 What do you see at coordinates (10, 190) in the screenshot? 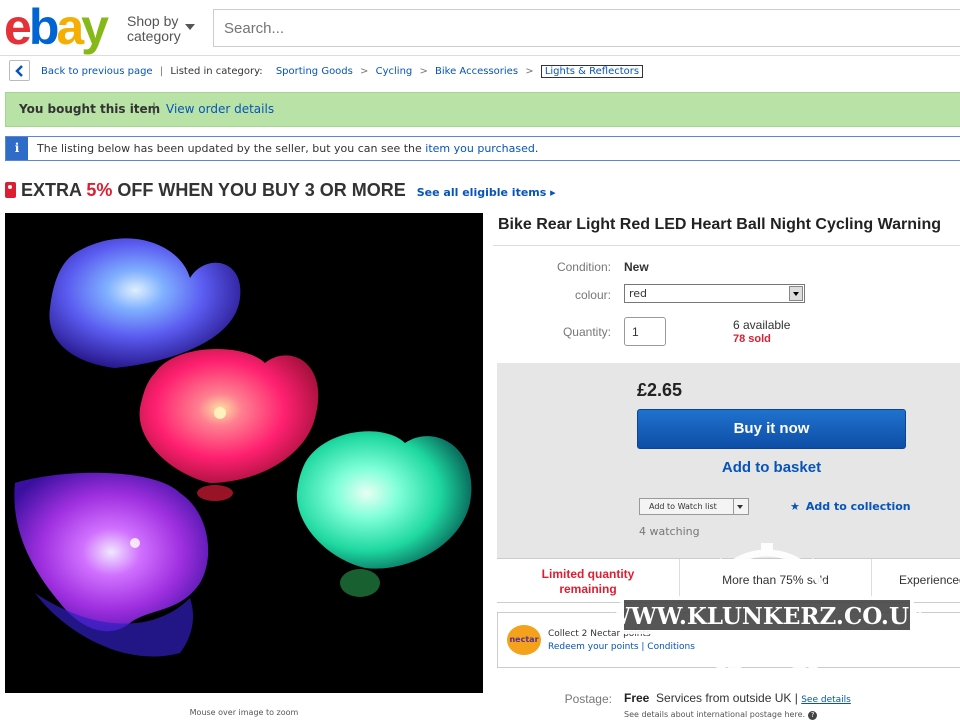
I see `price-tag-icon` at bounding box center [10, 190].